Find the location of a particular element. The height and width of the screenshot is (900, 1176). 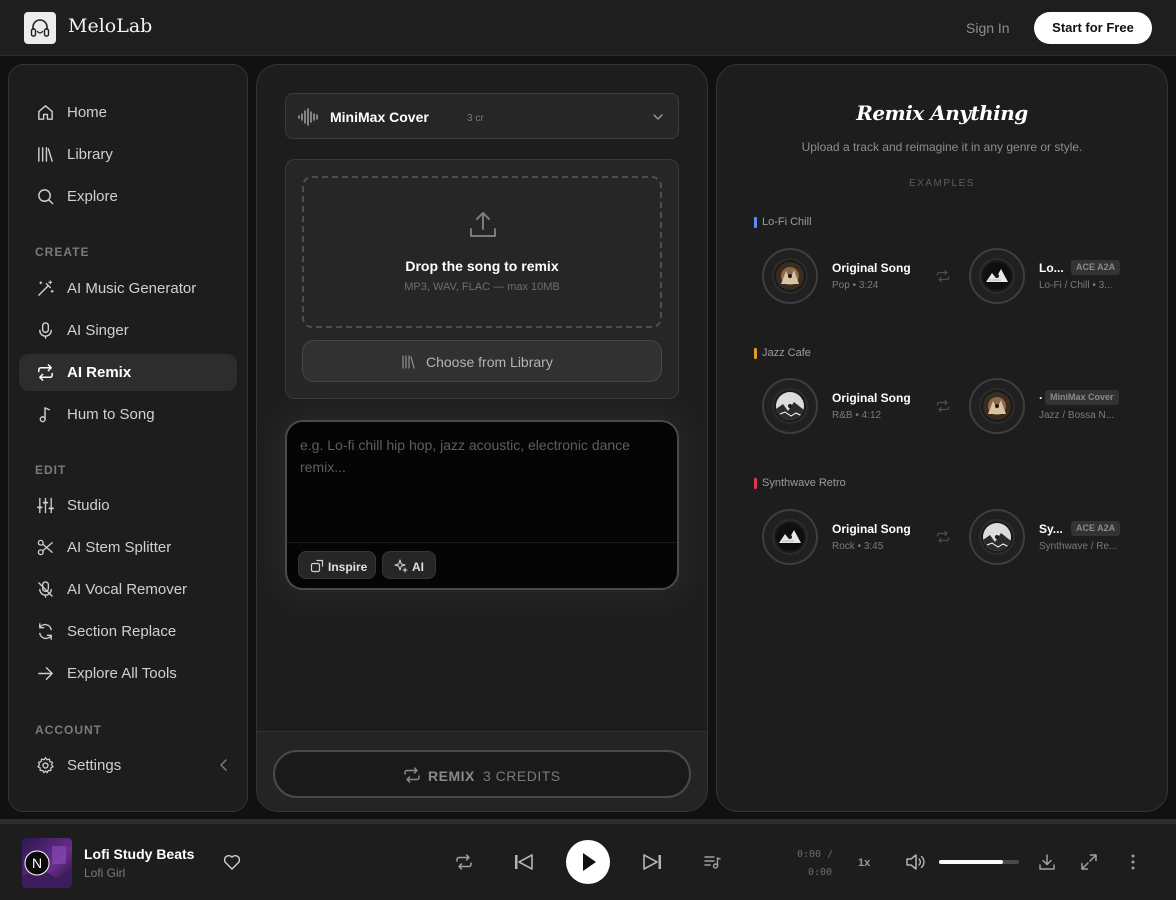

heart-icon is located at coordinates (232, 862).